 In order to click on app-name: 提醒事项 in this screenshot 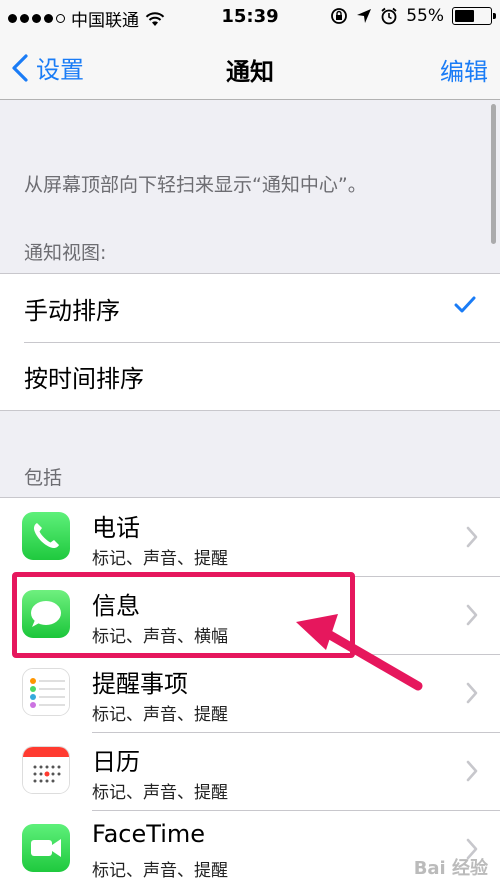, I will do `click(140, 684)`.